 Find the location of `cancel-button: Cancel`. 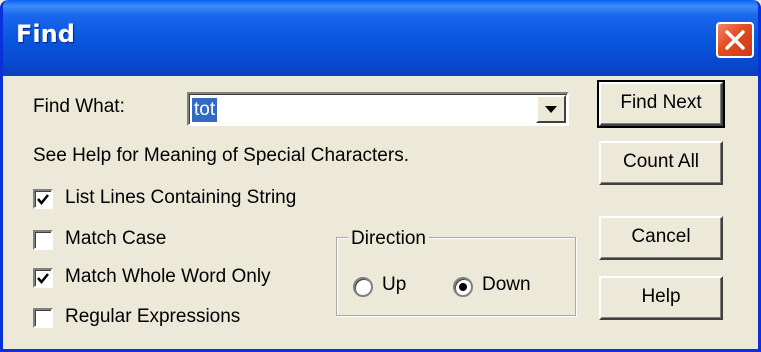

cancel-button: Cancel is located at coordinates (661, 238).